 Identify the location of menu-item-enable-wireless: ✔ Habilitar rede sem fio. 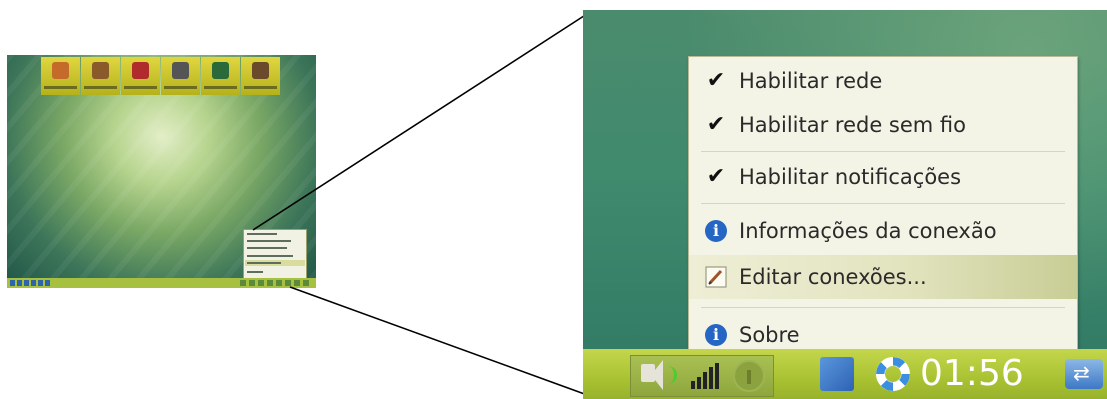
(883, 125).